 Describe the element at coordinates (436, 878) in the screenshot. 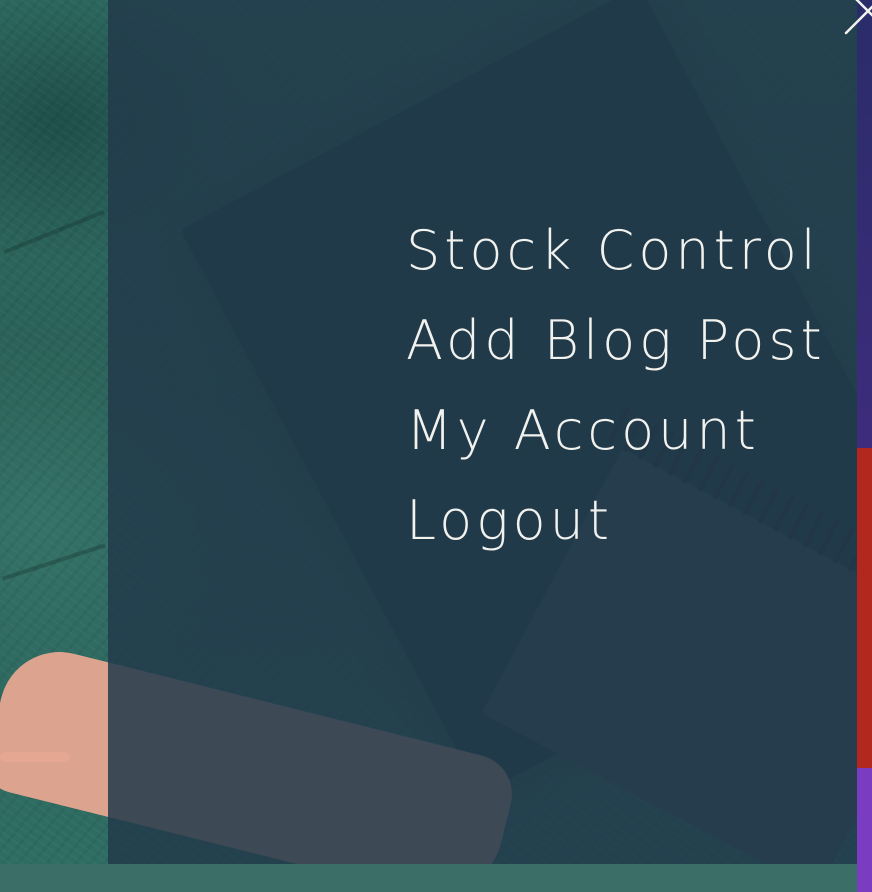

I see `bottom-band` at that location.